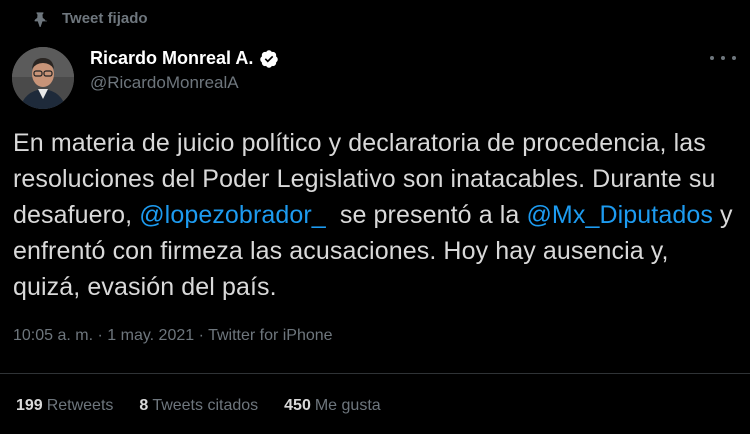 The height and width of the screenshot is (434, 750). Describe the element at coordinates (144, 405) in the screenshot. I see `quotes-count: 8` at that location.